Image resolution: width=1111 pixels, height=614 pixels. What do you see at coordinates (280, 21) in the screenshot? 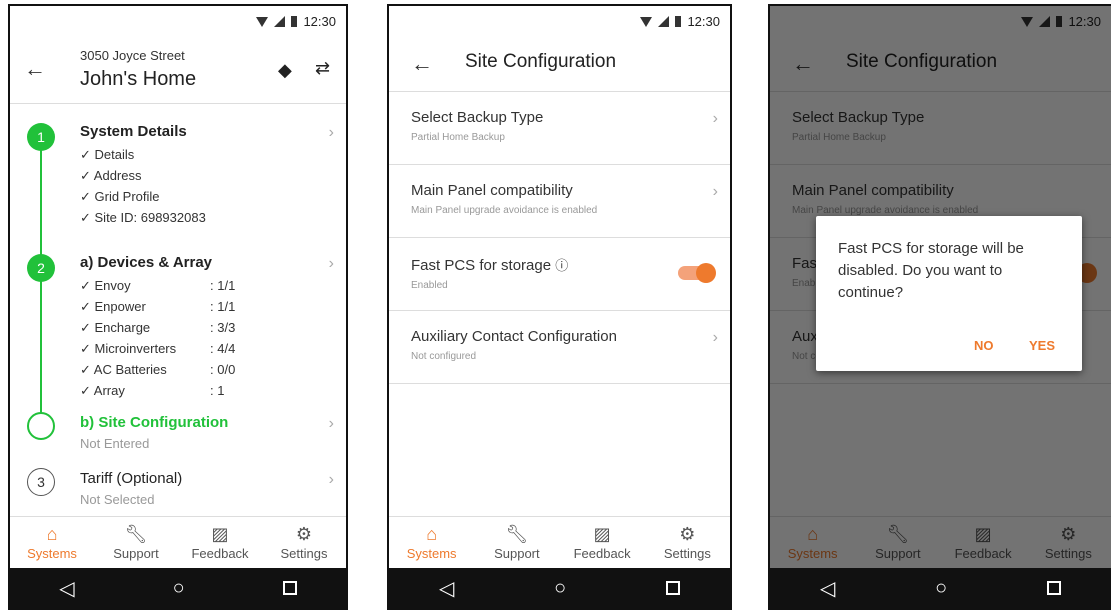
I see `signal-icon` at bounding box center [280, 21].